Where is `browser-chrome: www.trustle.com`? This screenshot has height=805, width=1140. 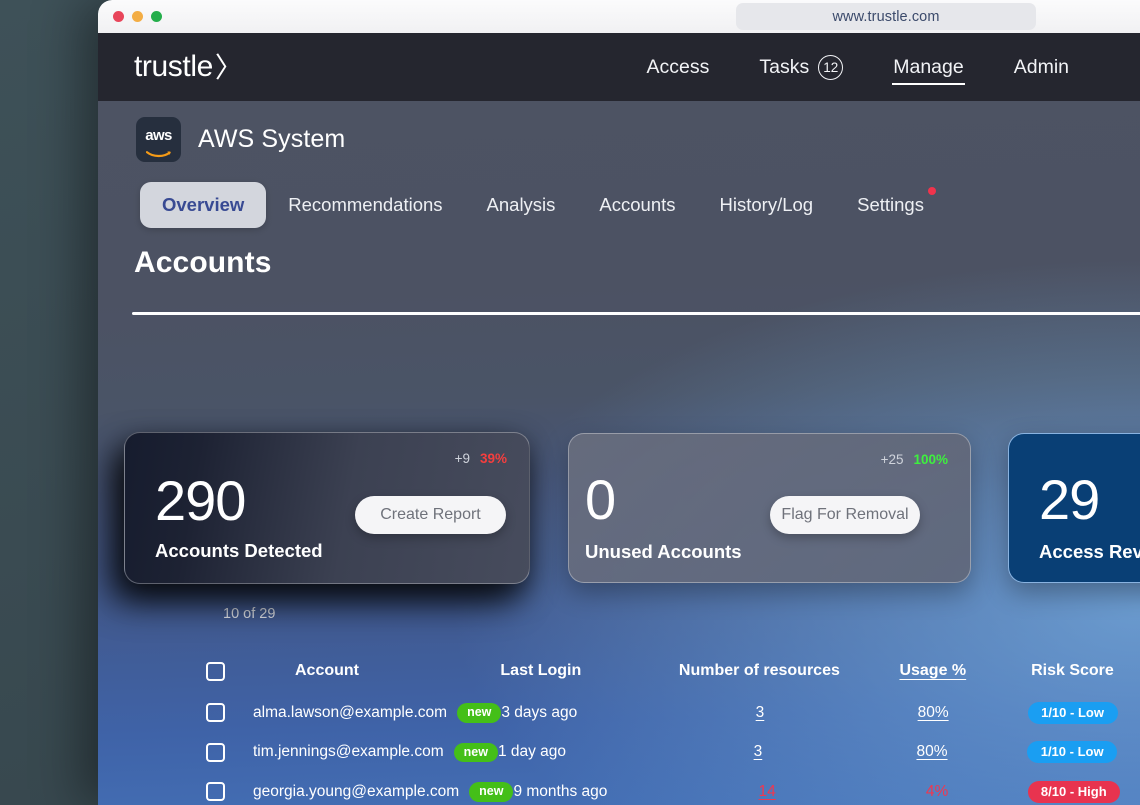
browser-chrome: www.trustle.com is located at coordinates (619, 16).